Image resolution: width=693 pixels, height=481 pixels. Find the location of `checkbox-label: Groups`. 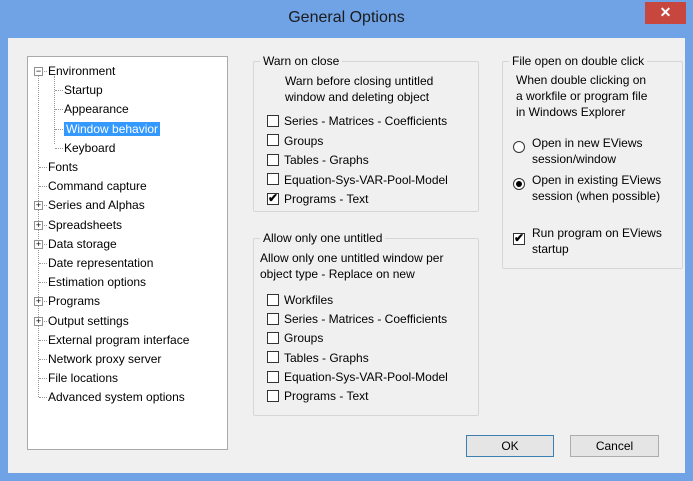

checkbox-label: Groups is located at coordinates (304, 338).